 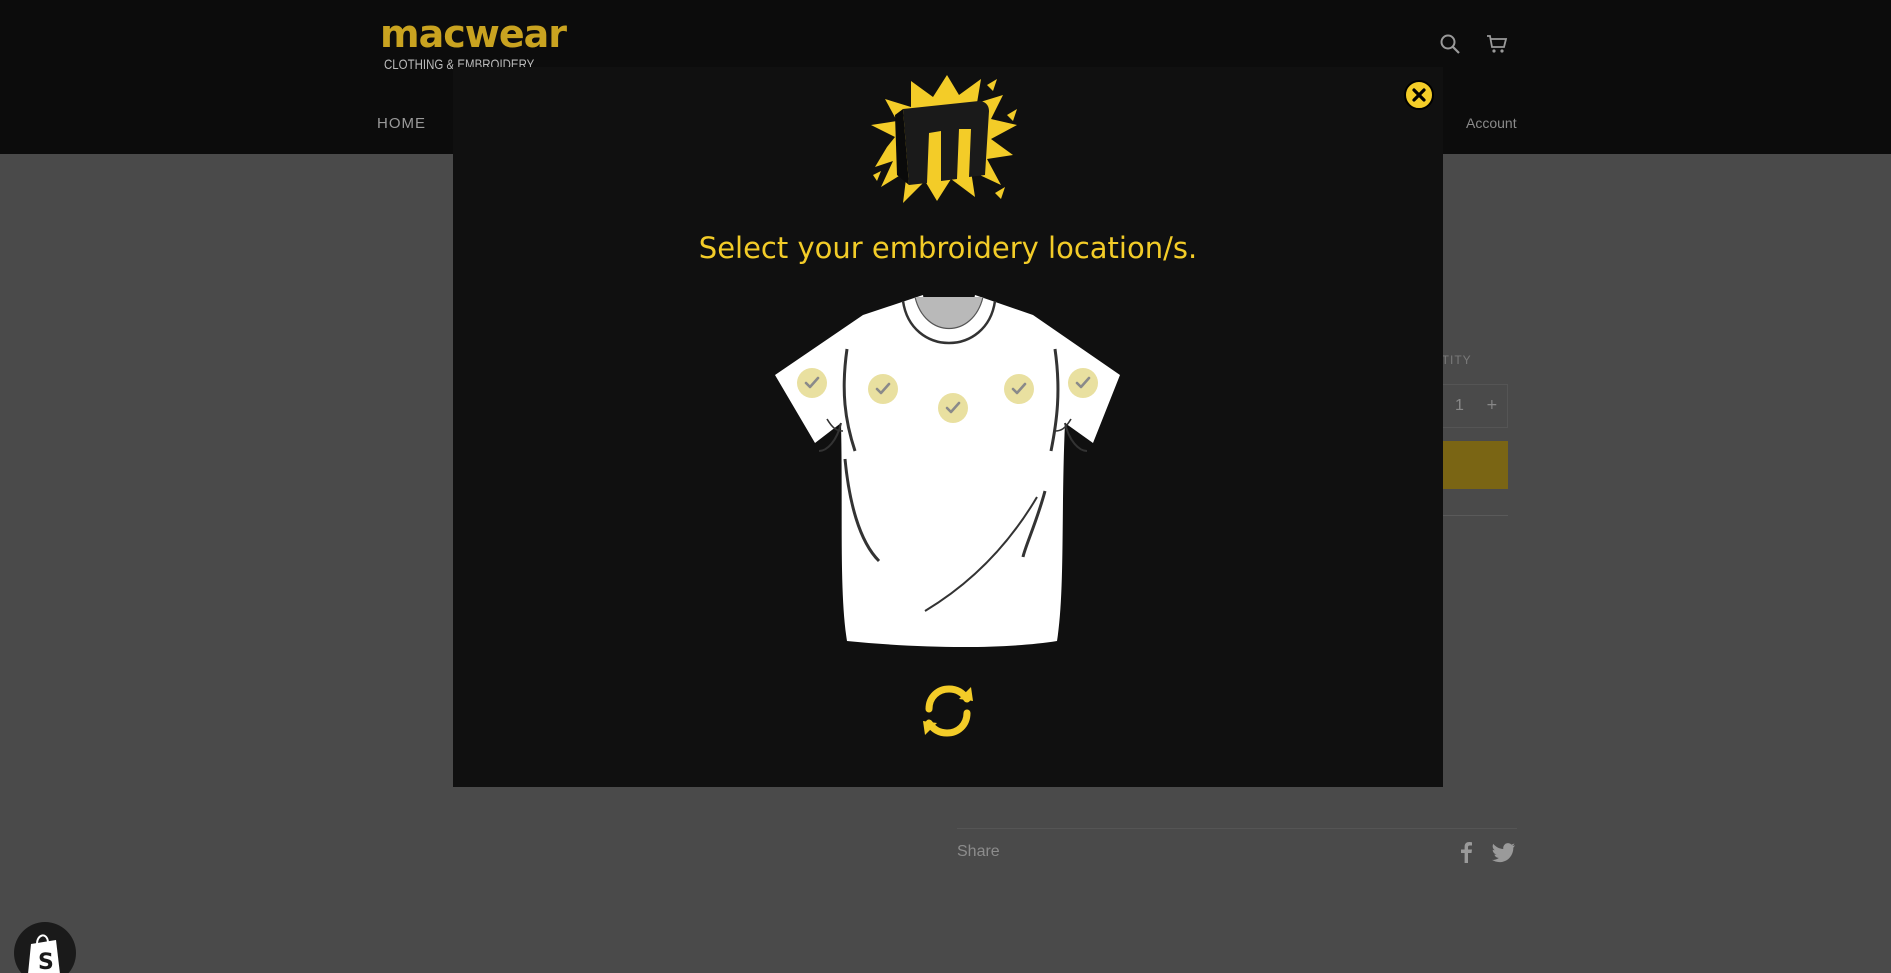 I want to click on macwear-m-logo, so click(x=944, y=139).